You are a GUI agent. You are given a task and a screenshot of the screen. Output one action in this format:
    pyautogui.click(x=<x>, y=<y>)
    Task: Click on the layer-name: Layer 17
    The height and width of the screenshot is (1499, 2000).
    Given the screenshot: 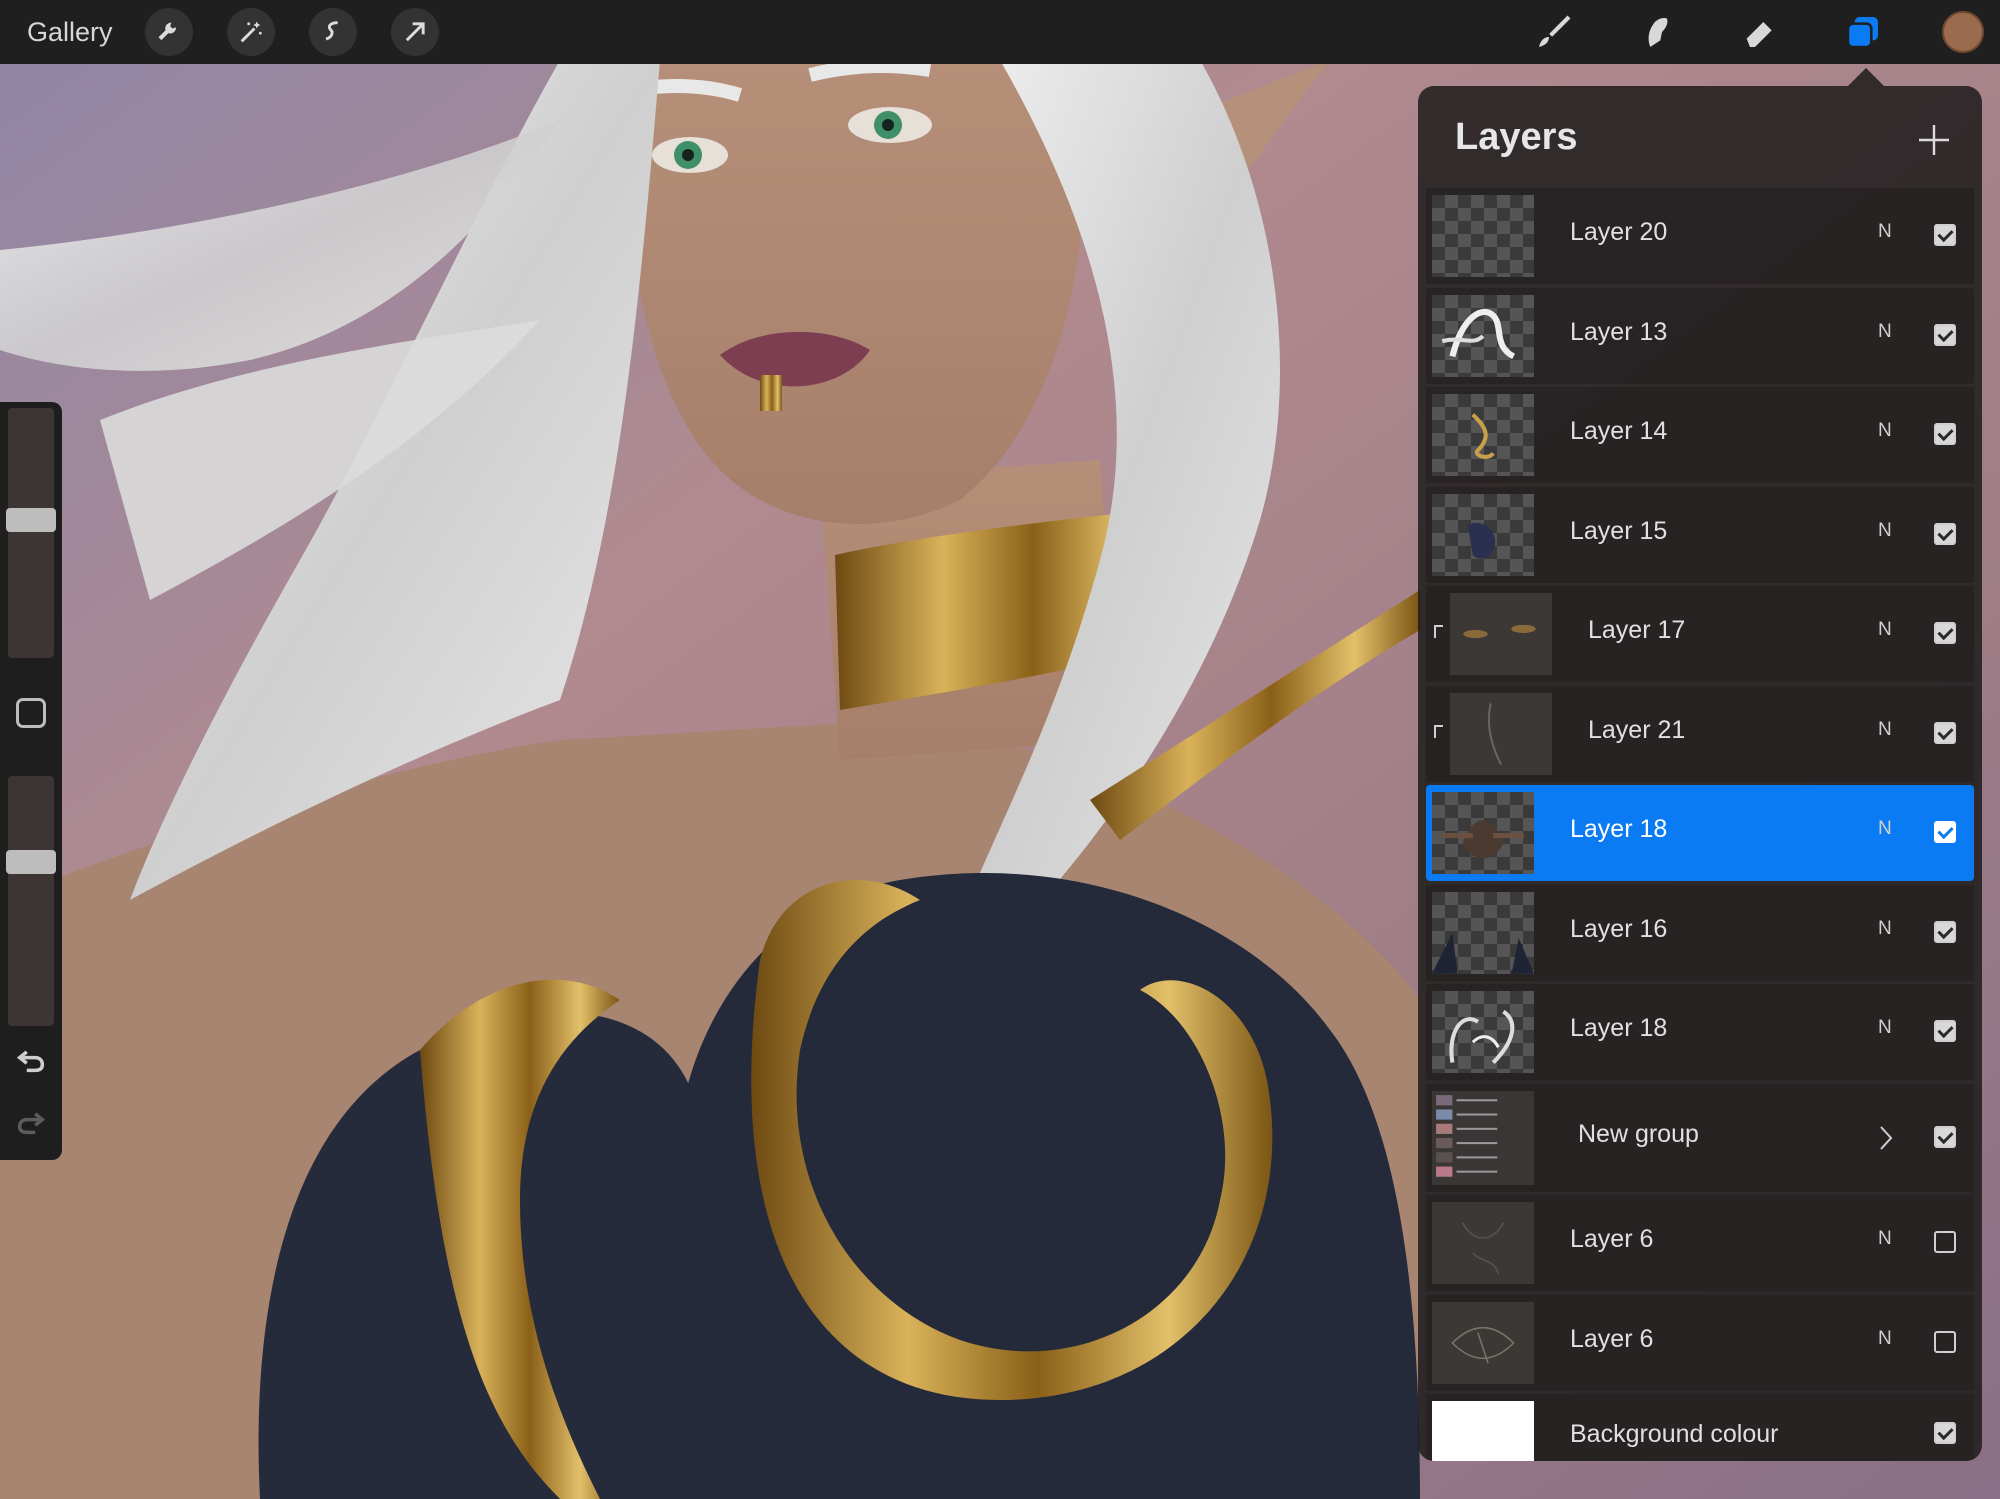 What is the action you would take?
    pyautogui.click(x=1637, y=630)
    